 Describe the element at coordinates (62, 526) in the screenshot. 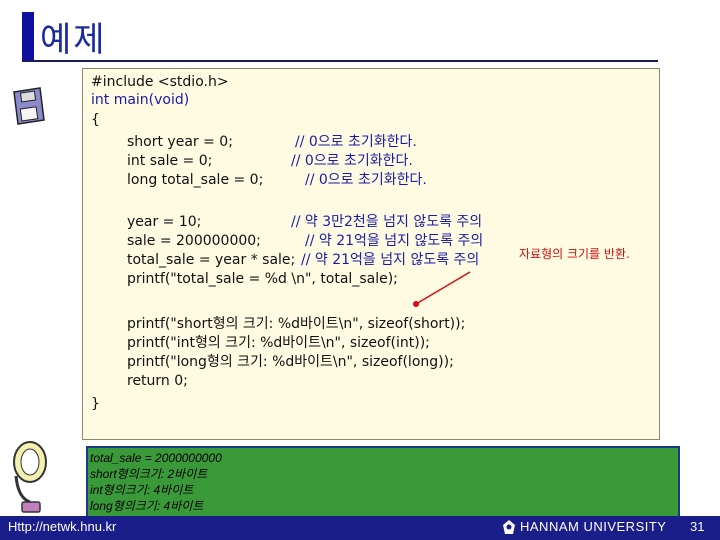

I see `footer-url: Http://netwk.hnu.kr` at that location.